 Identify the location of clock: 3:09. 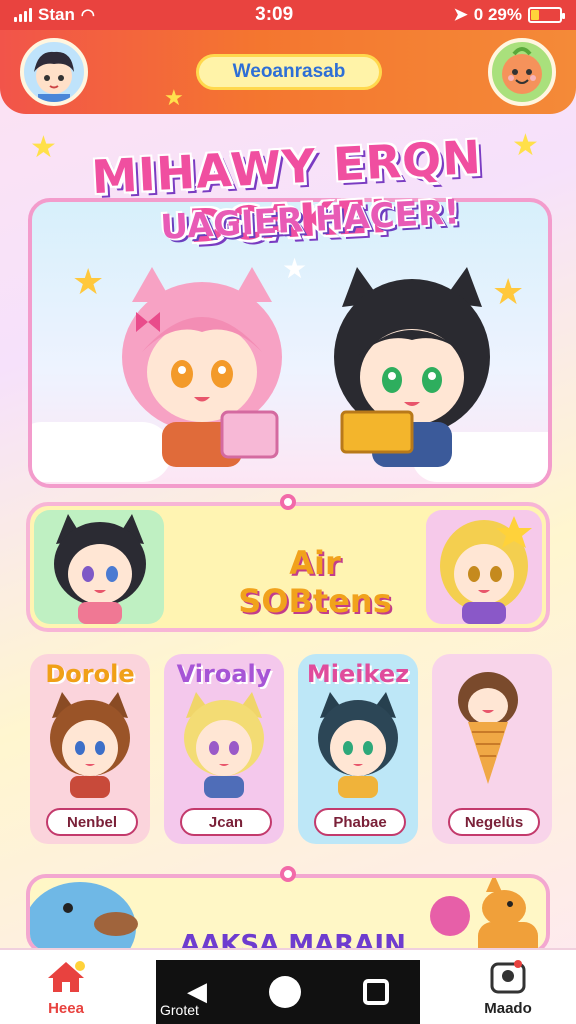
(274, 14).